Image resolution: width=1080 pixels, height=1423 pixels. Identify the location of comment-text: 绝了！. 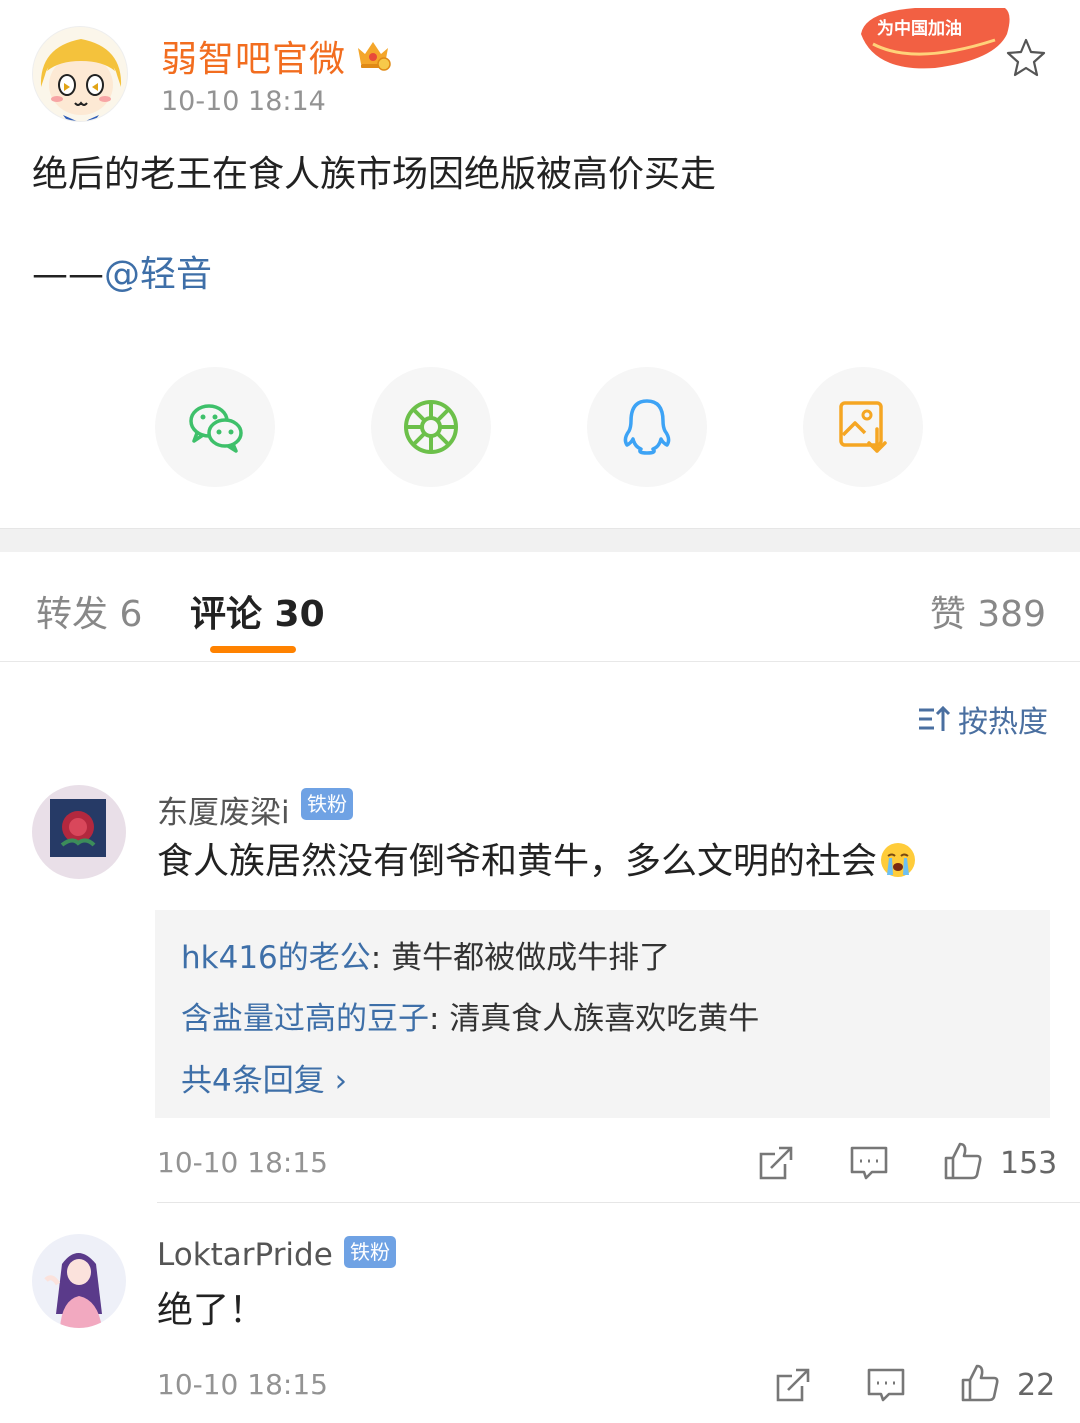
(211, 1310).